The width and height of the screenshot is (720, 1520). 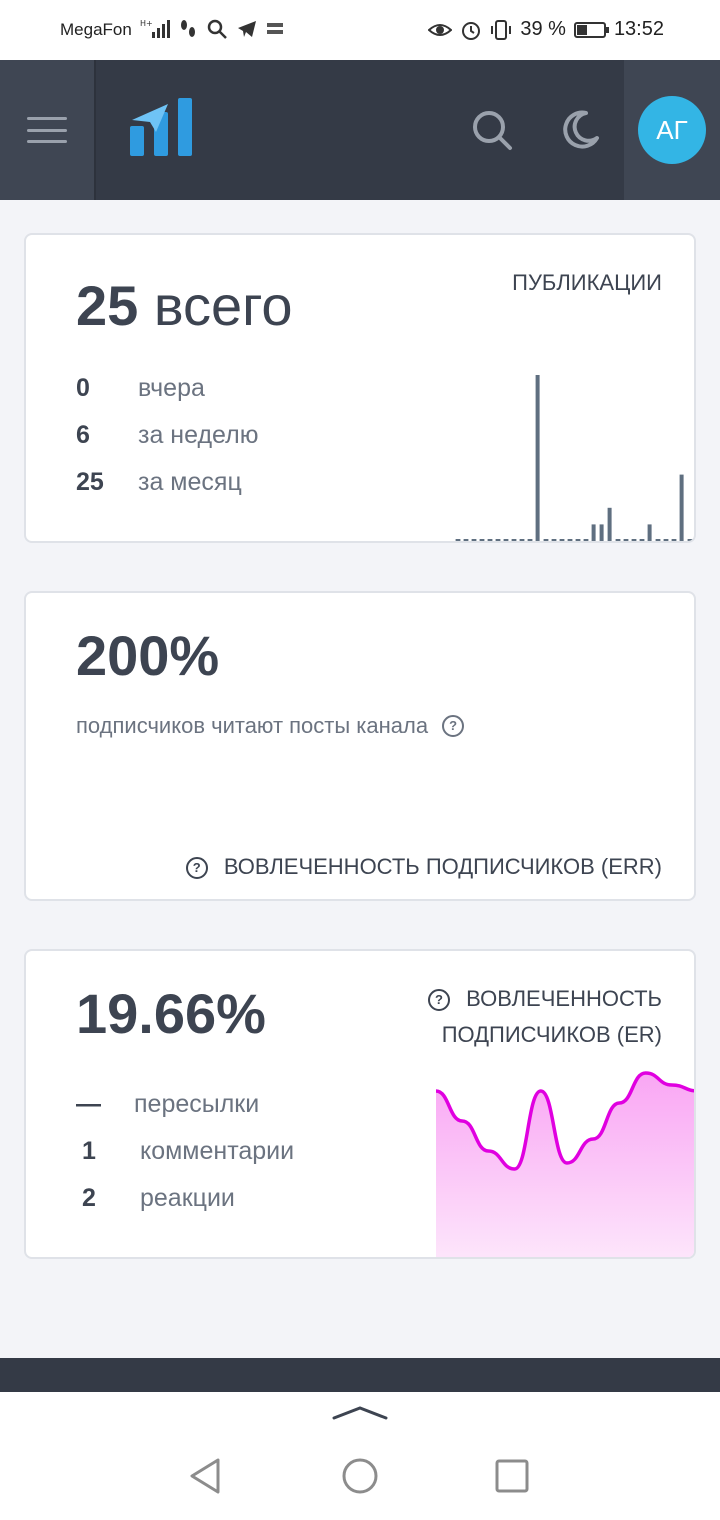 What do you see at coordinates (360, 130) in the screenshot?
I see `app-header: АГ` at bounding box center [360, 130].